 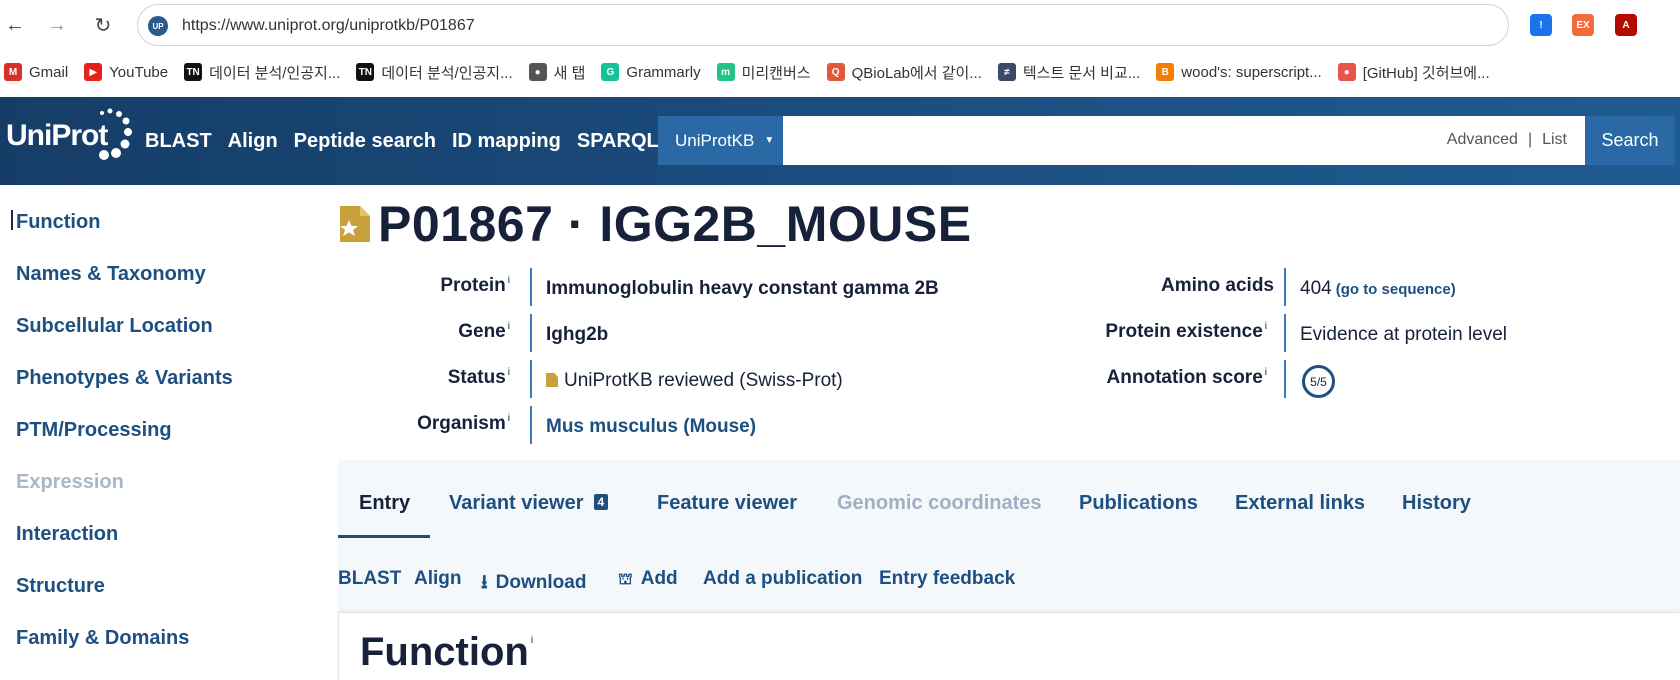 I want to click on bookmark-label: Grammarly, so click(x=663, y=72).